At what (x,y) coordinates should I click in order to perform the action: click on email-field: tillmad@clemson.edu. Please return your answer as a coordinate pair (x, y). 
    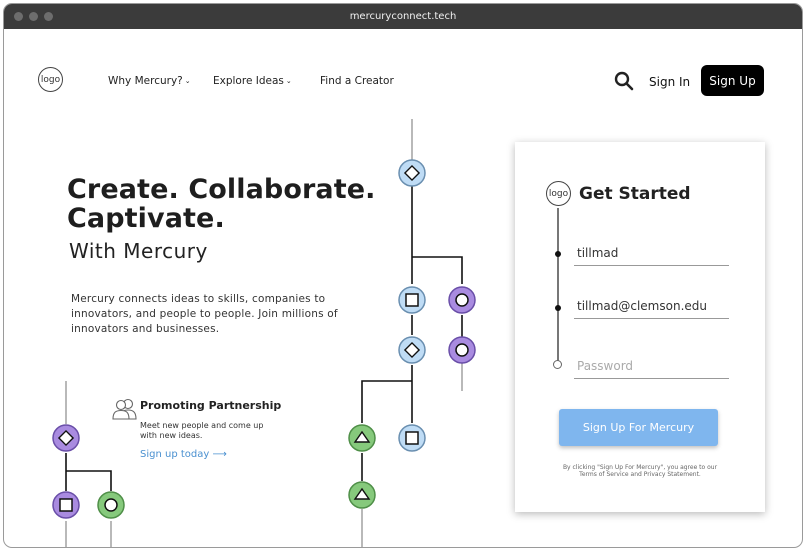
    Looking at the image, I should click on (651, 308).